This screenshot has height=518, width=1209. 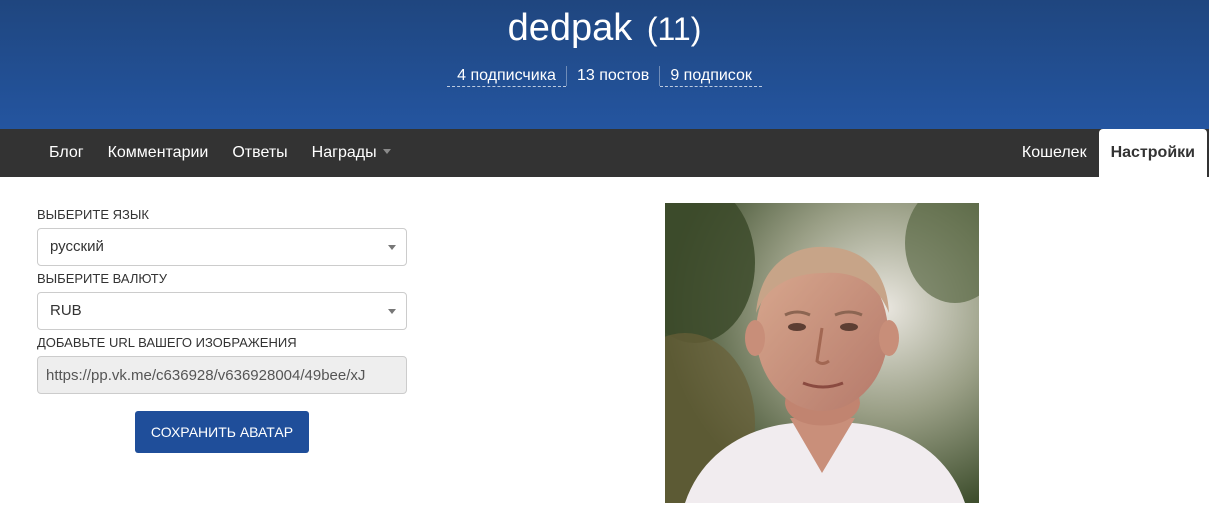 What do you see at coordinates (506, 76) in the screenshot?
I see `subscribers-link: 4 подписчика` at bounding box center [506, 76].